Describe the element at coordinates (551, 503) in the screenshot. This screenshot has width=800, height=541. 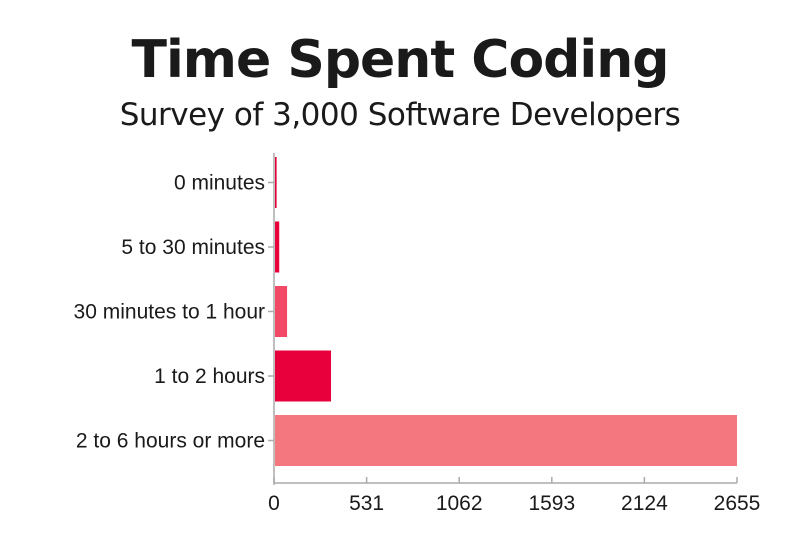
I see `x-tick-label: 1593` at that location.